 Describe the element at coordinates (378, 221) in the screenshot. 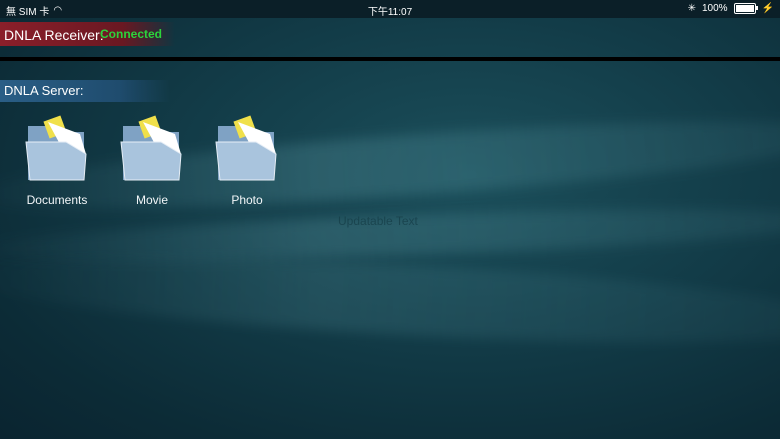

I see `faint-label: Updatable Text` at that location.